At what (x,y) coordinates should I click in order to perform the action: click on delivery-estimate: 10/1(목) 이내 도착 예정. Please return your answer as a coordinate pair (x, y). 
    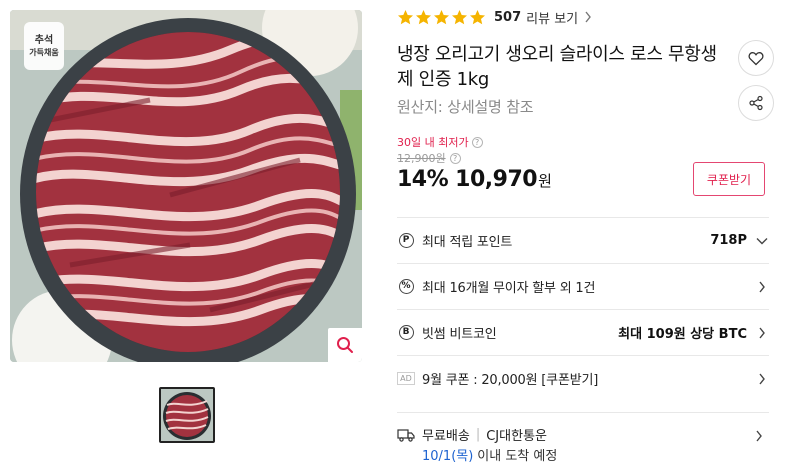
    Looking at the image, I should click on (489, 454).